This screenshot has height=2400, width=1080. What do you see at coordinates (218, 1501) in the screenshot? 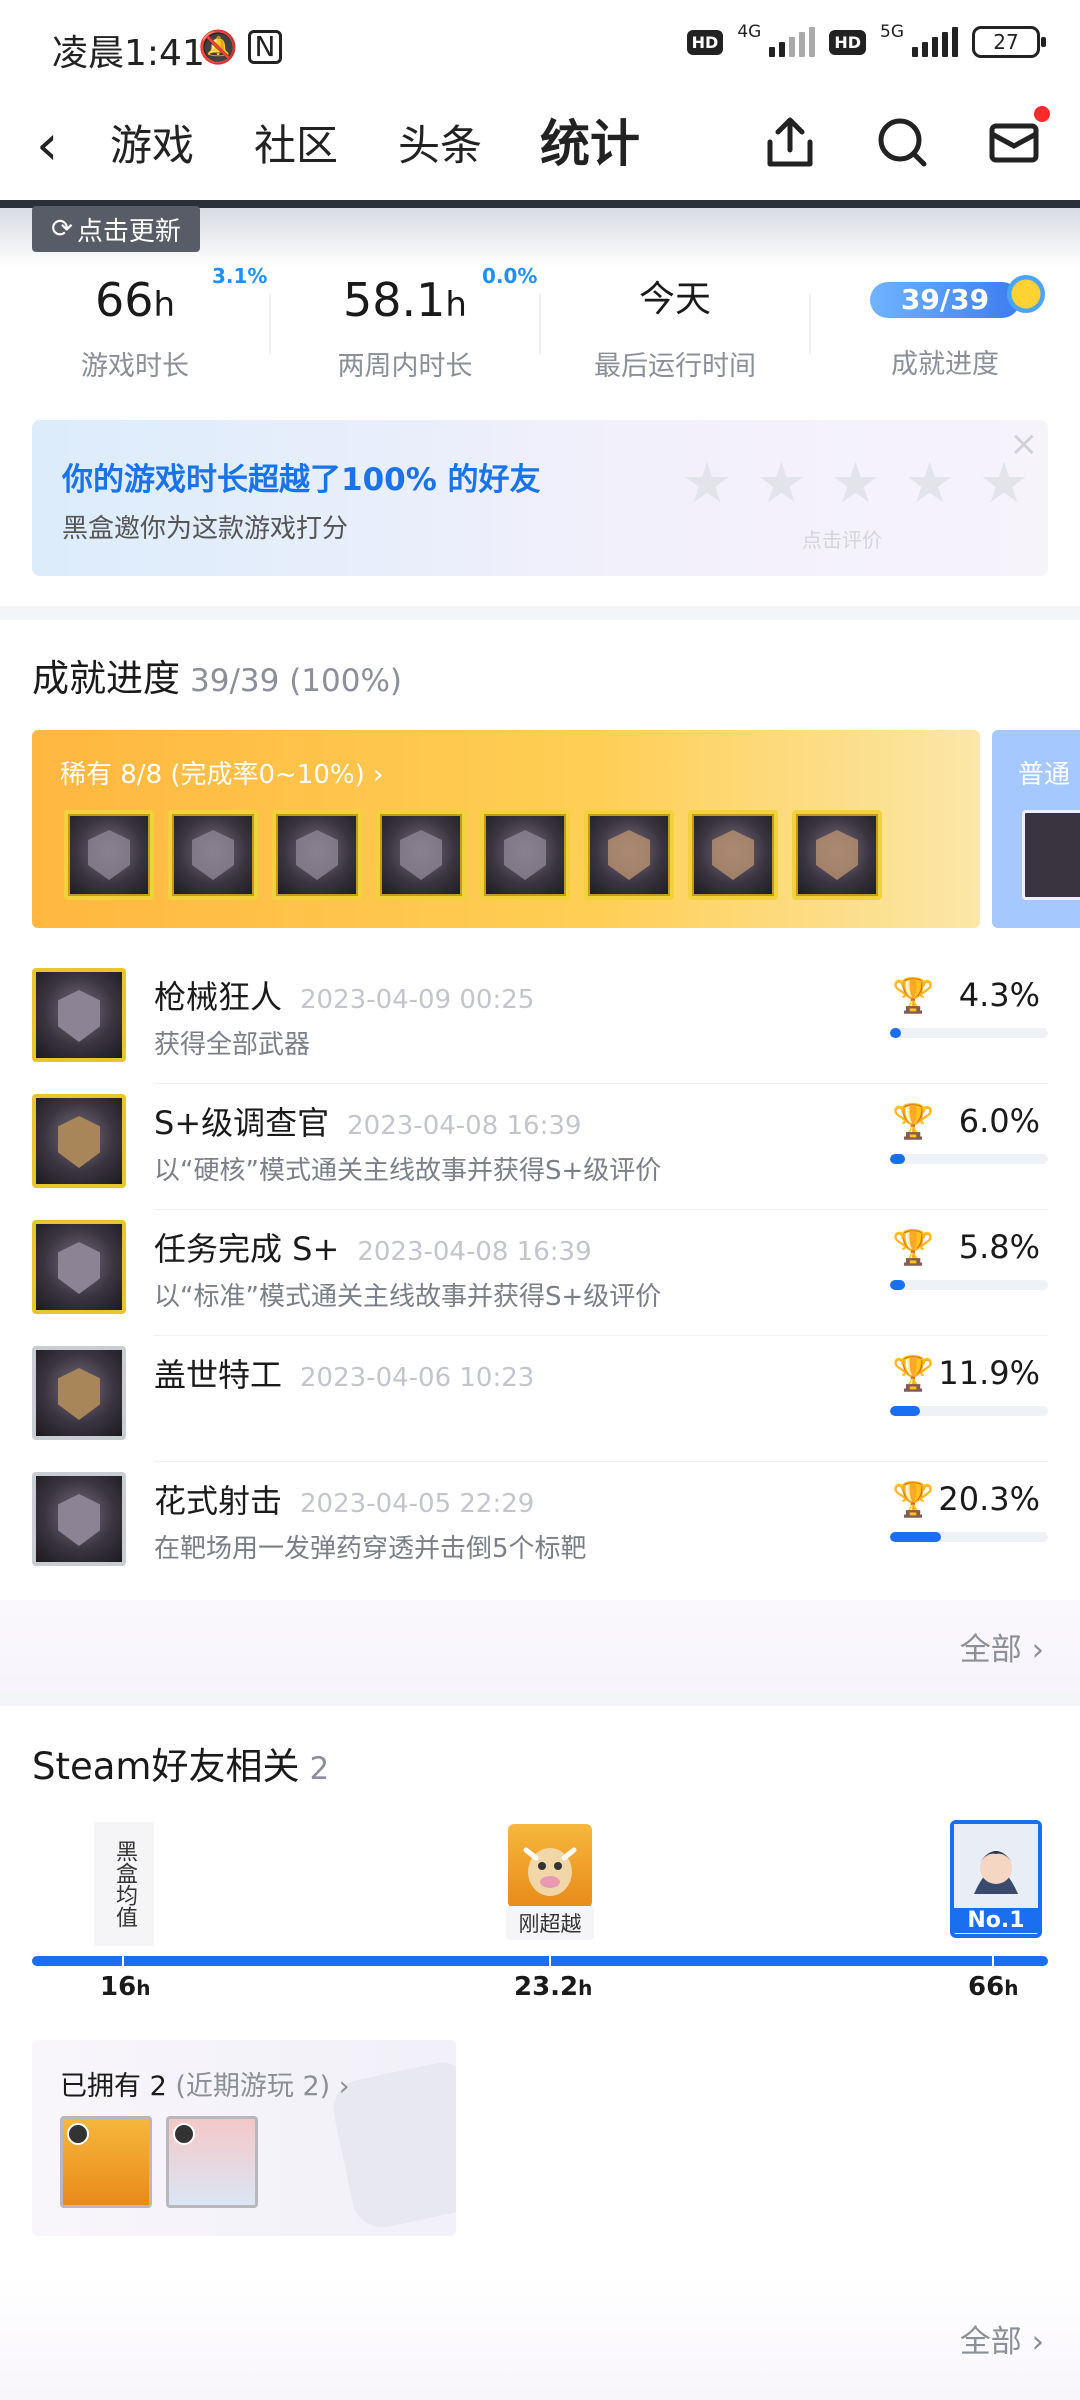
I see `achievement-name: 花式射击` at bounding box center [218, 1501].